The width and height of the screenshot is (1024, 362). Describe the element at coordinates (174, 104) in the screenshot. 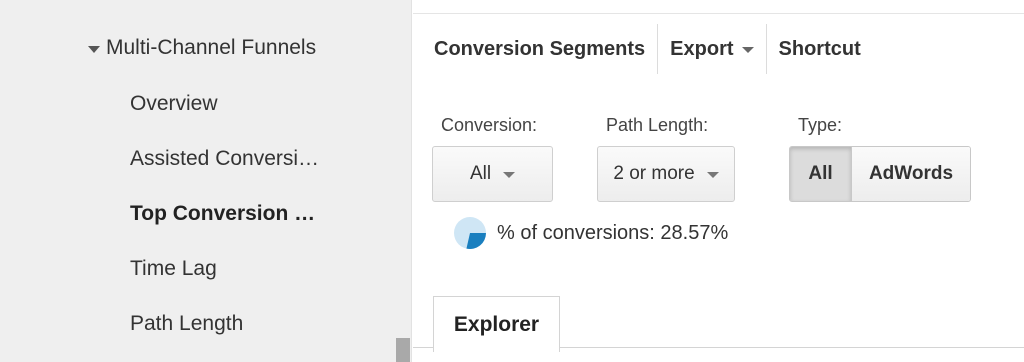

I see `sidebar-item-overview: Overview` at that location.